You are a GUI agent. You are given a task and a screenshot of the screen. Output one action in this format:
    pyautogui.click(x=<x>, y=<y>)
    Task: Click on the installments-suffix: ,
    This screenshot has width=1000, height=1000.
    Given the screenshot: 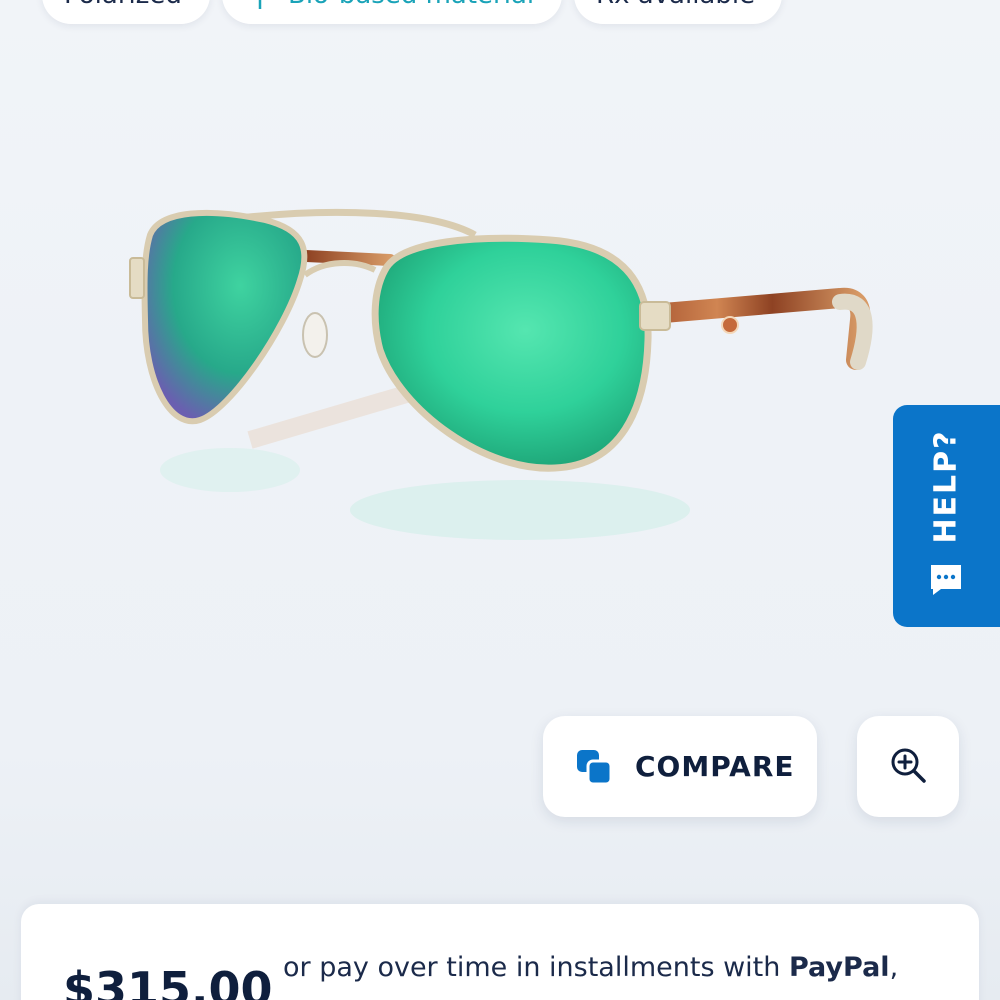 What is the action you would take?
    pyautogui.click(x=894, y=967)
    